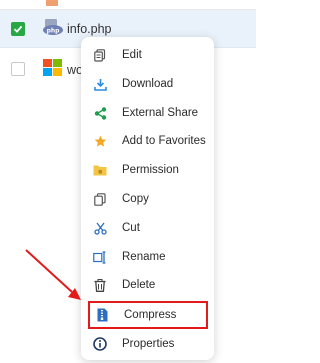  I want to click on annotation-arrow, so click(53, 274).